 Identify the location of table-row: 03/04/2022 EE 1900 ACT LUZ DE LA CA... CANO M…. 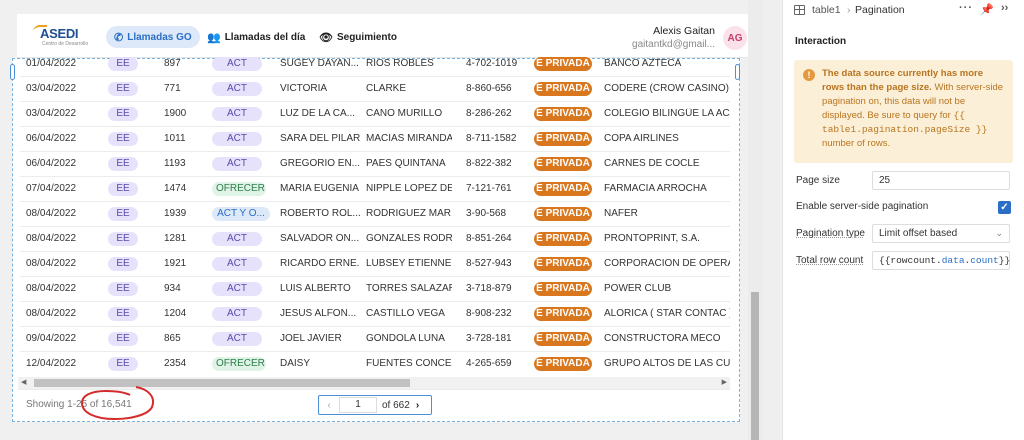
(375, 114).